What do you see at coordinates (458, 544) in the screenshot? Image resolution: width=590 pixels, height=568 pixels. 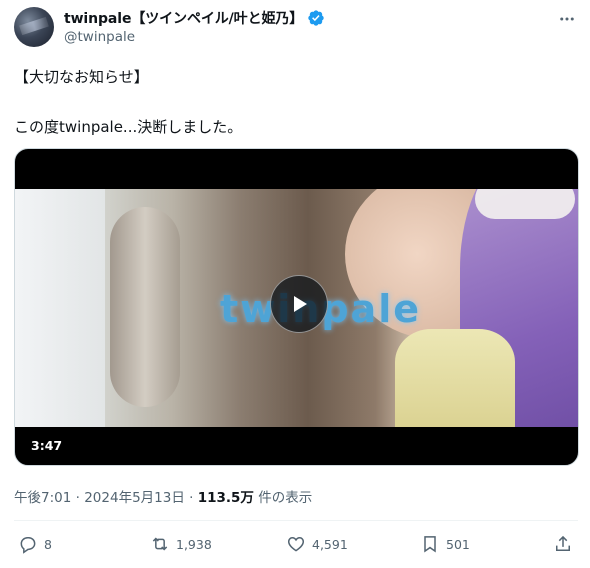 I see `bookmark-count: 501` at bounding box center [458, 544].